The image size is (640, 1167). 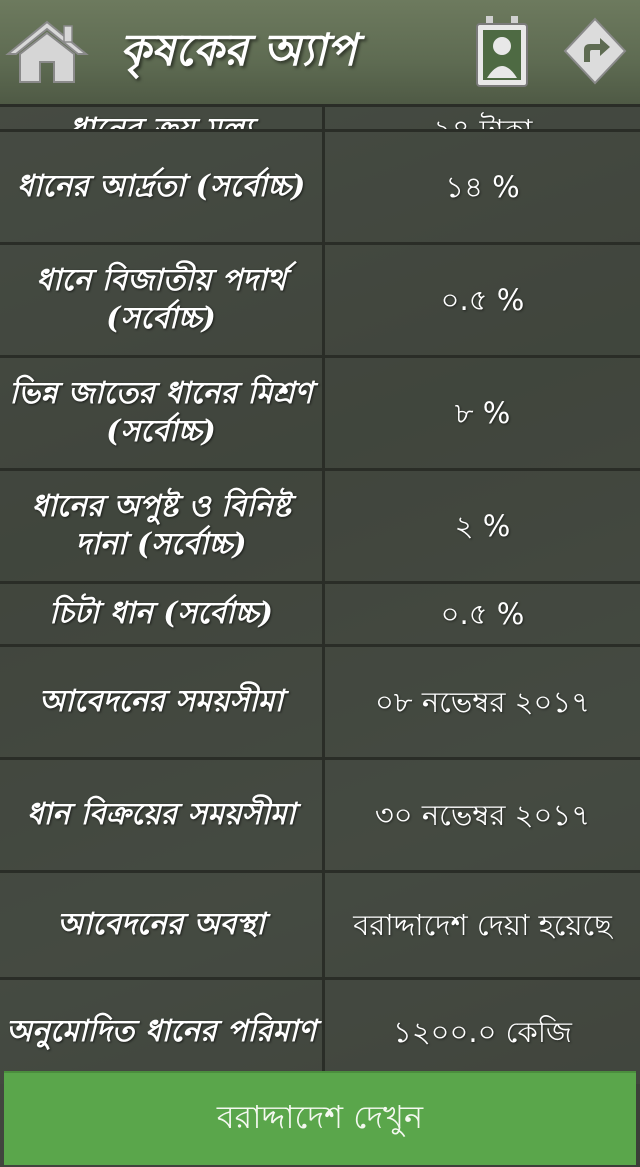 I want to click on table-row: চিটা ধান (সর্বোচ্চ) ০.৫ %, so click(x=320, y=612).